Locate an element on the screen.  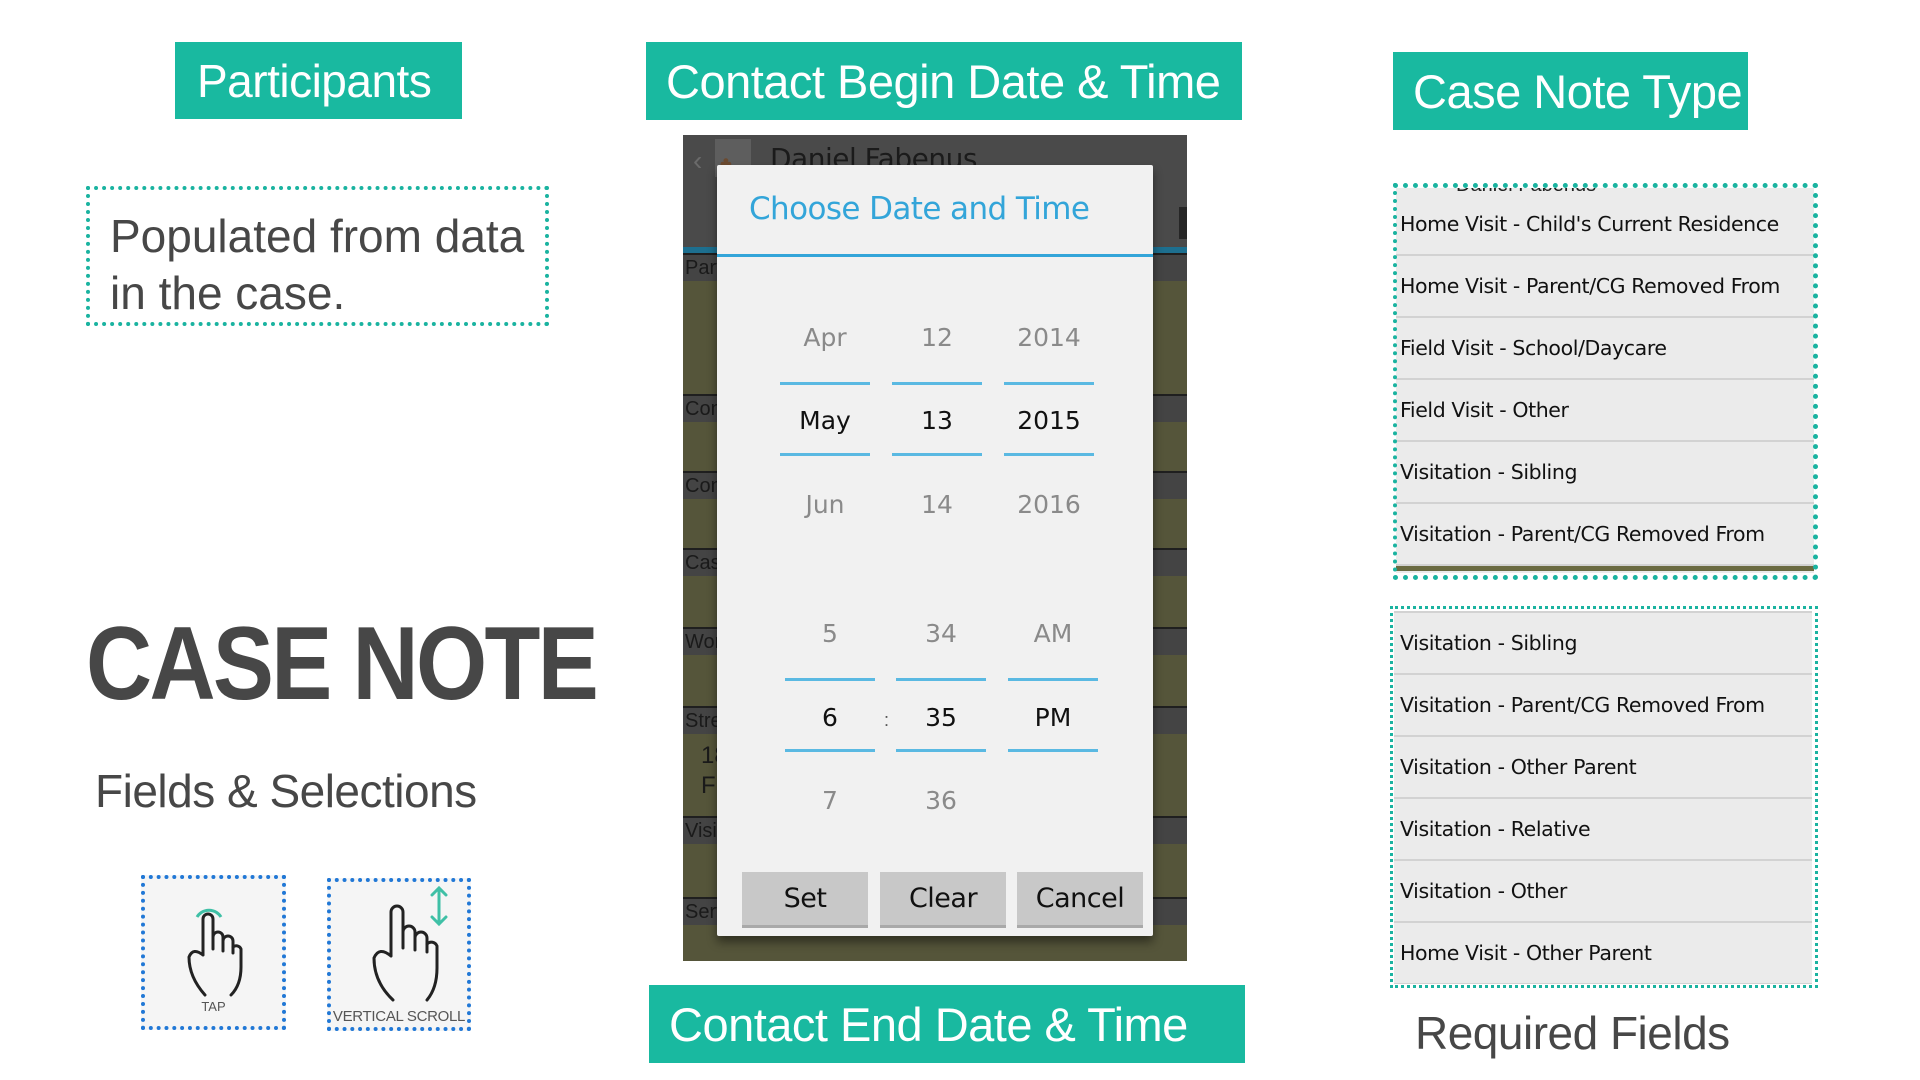
year-selection-line-bottom is located at coordinates (1049, 454).